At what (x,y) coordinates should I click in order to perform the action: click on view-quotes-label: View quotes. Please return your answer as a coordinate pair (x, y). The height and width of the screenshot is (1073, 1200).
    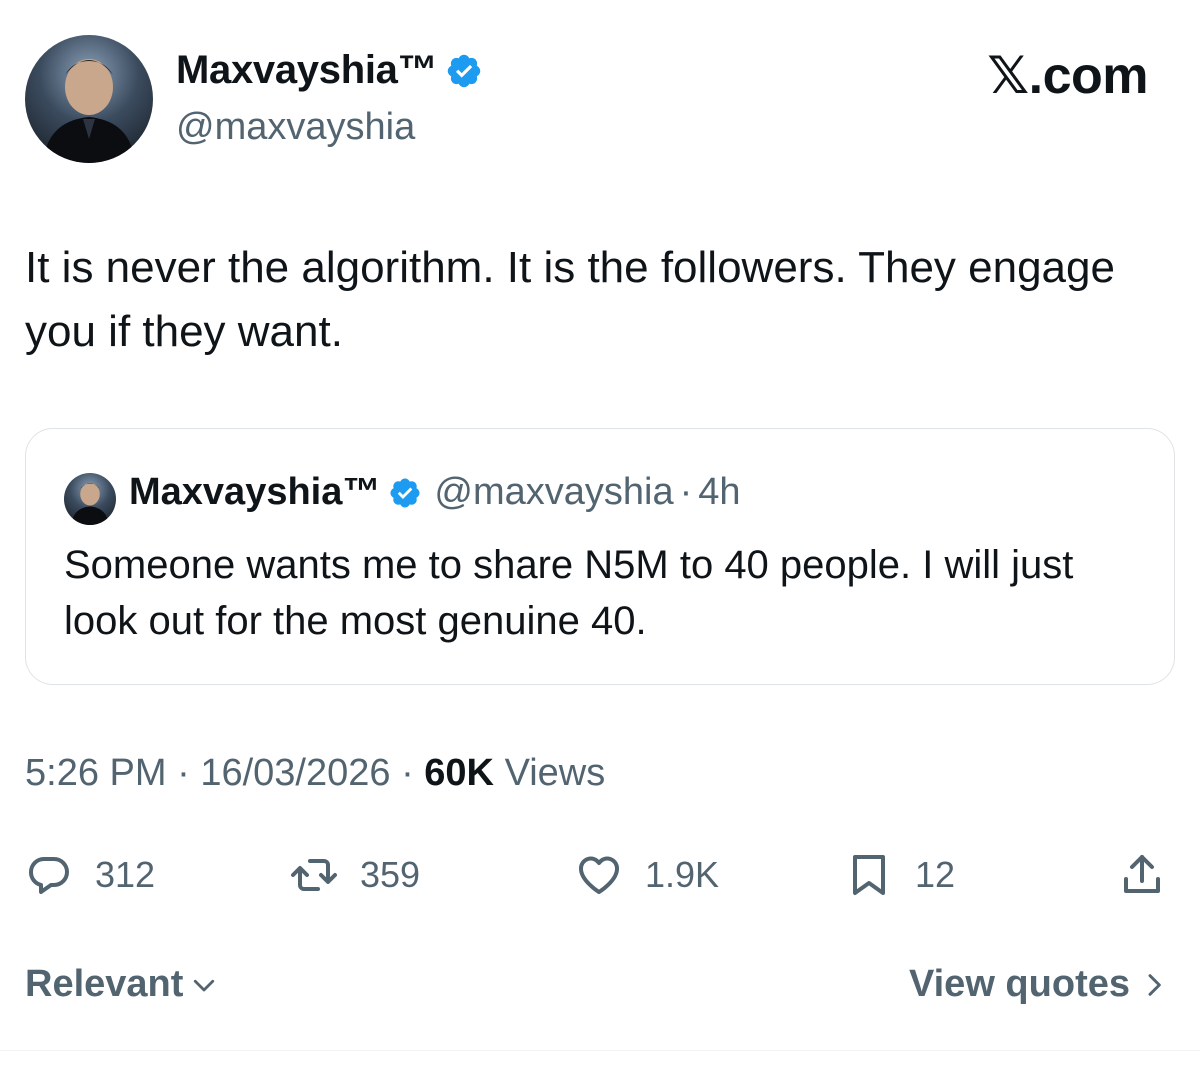
    Looking at the image, I should click on (1019, 984).